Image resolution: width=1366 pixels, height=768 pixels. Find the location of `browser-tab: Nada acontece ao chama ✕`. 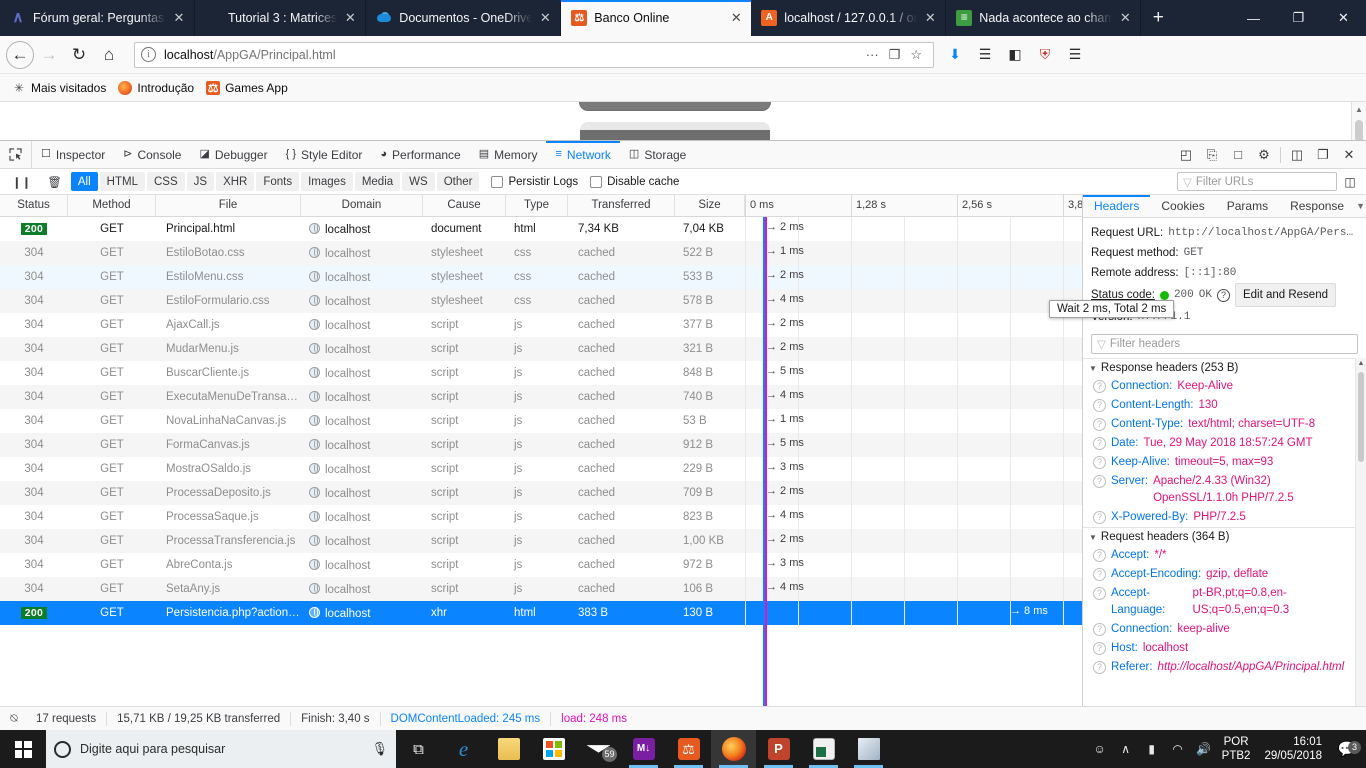

browser-tab: Nada acontece ao chama ✕ is located at coordinates (1044, 18).